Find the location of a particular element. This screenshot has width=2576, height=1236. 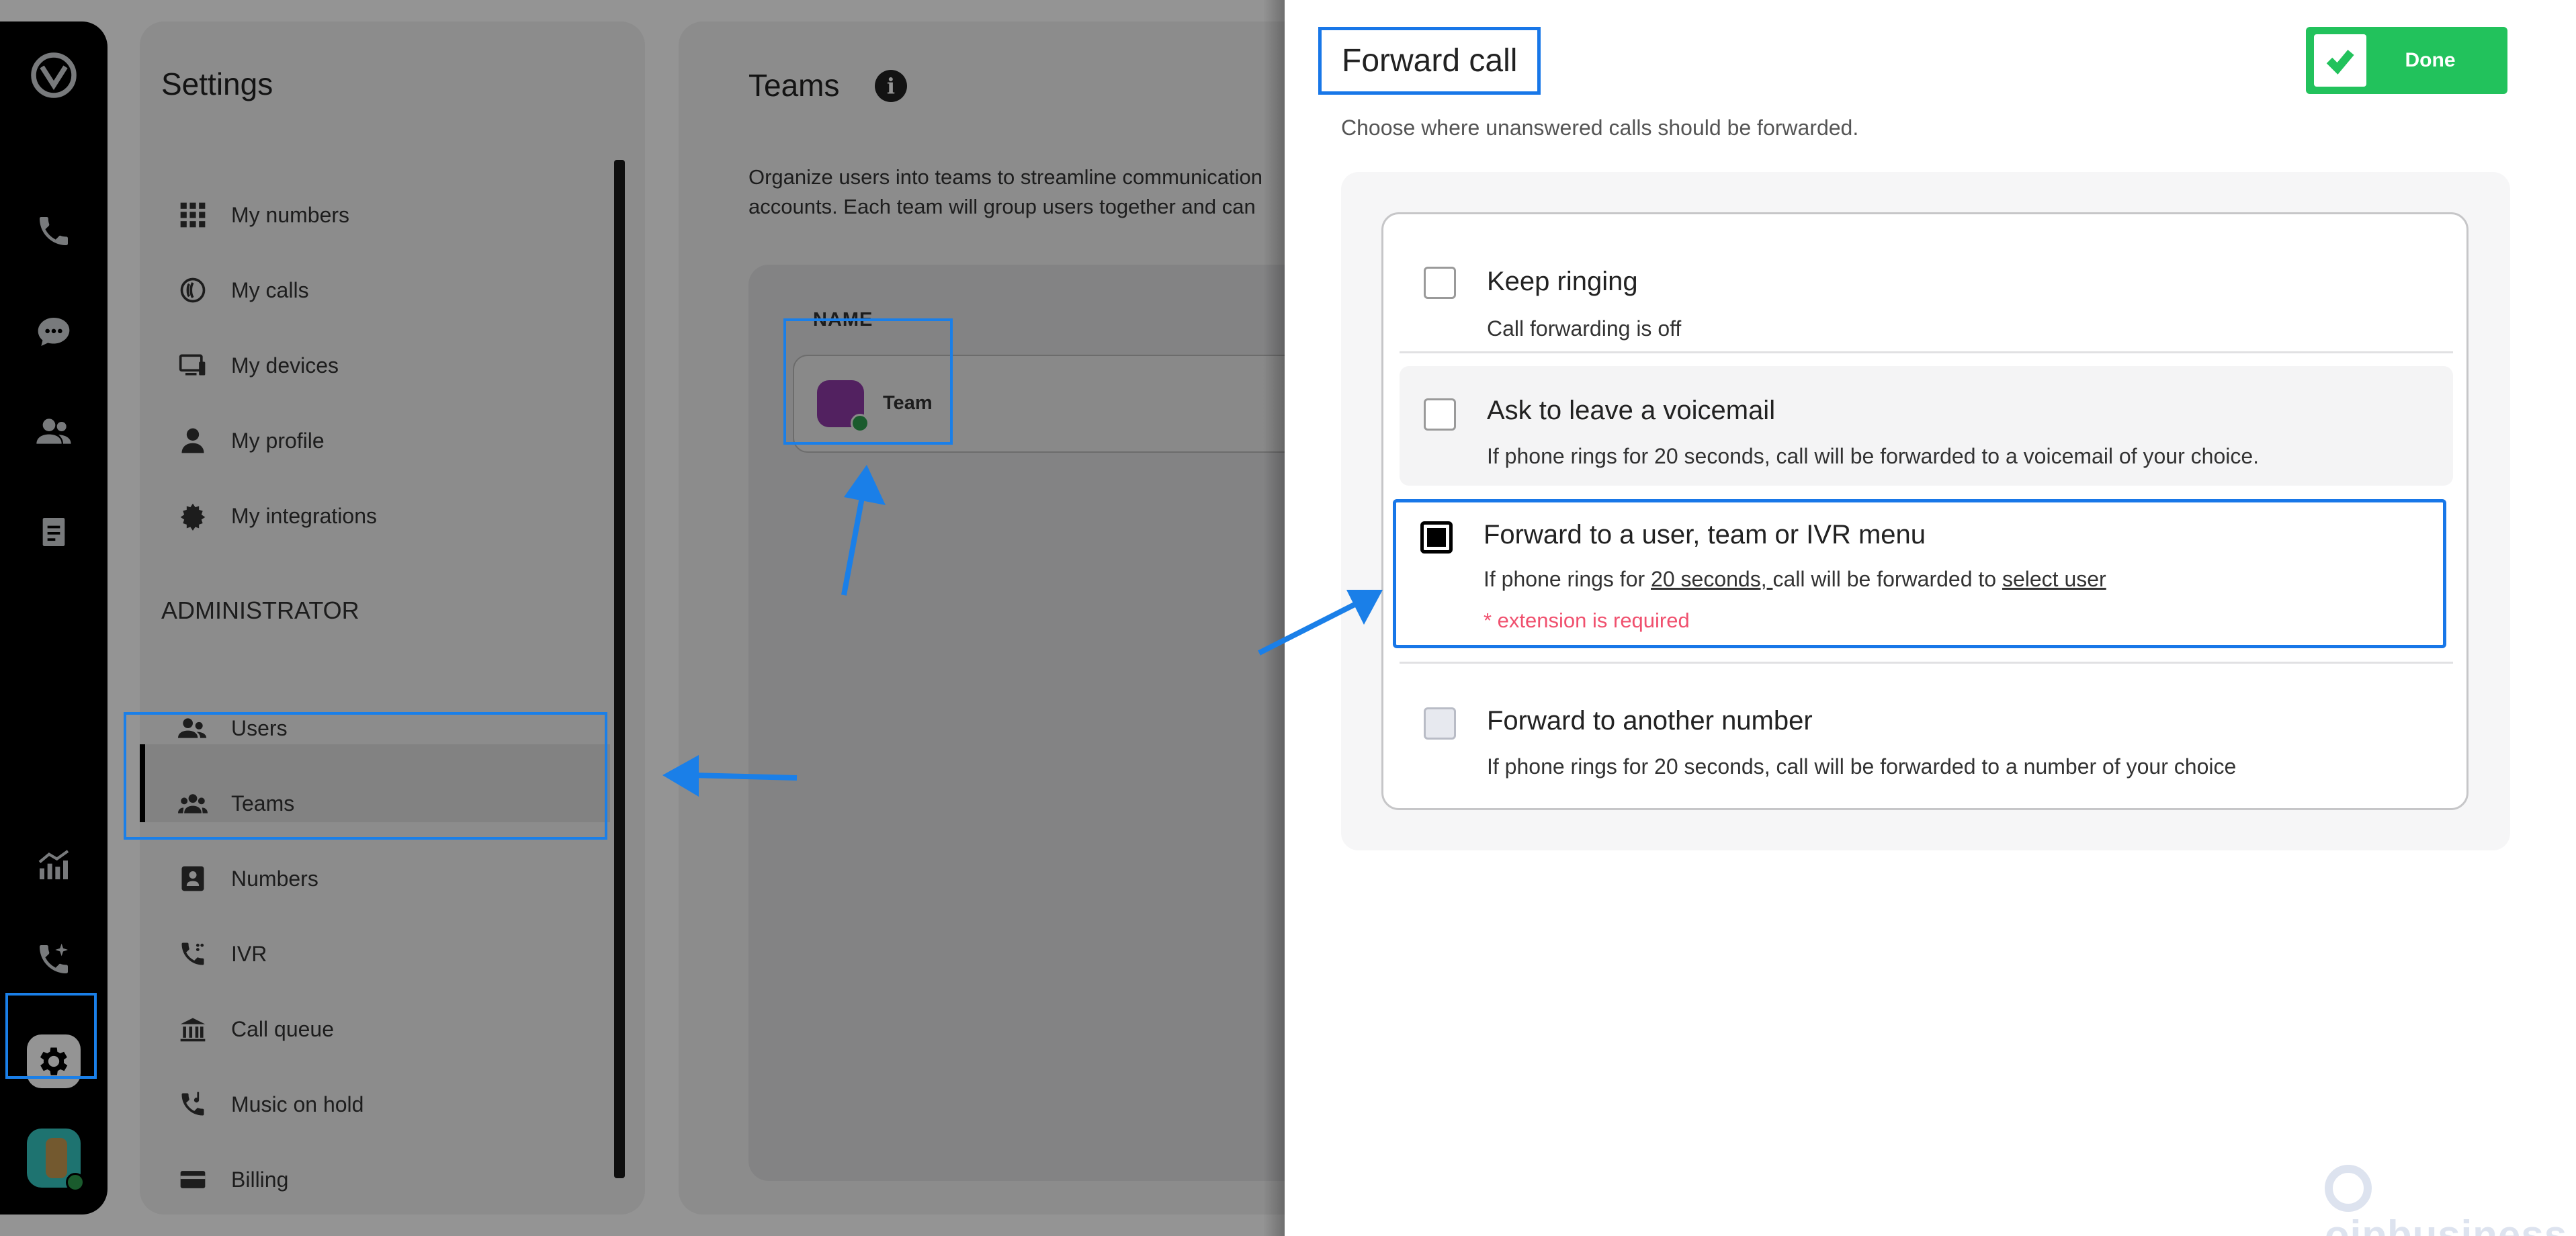

menu-item-label: Numbers is located at coordinates (274, 878).